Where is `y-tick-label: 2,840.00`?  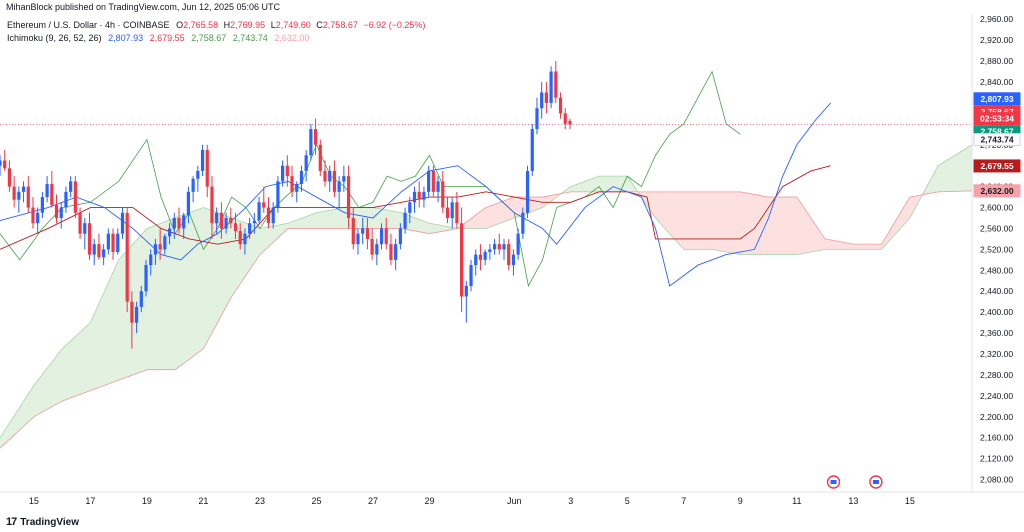
y-tick-label: 2,840.00 is located at coordinates (996, 82).